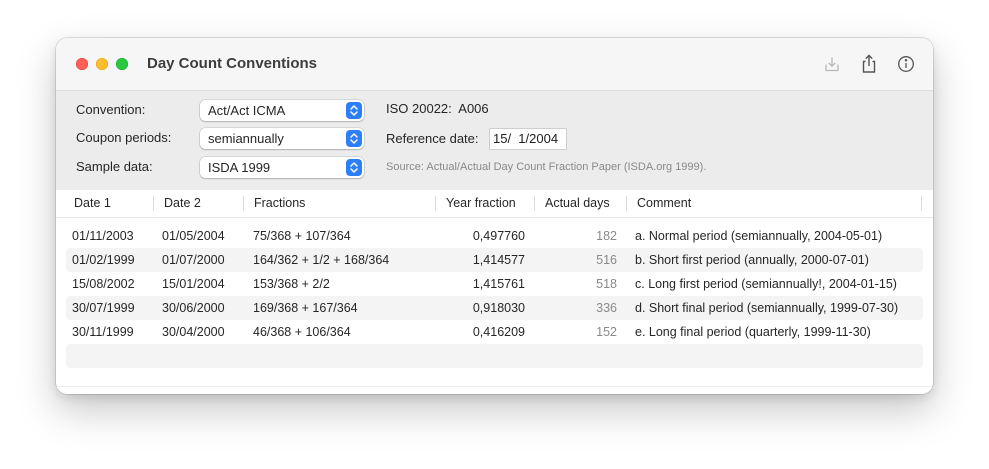 Image resolution: width=989 pixels, height=469 pixels. What do you see at coordinates (92, 203) in the screenshot?
I see `column-header-date1: Date 1` at bounding box center [92, 203].